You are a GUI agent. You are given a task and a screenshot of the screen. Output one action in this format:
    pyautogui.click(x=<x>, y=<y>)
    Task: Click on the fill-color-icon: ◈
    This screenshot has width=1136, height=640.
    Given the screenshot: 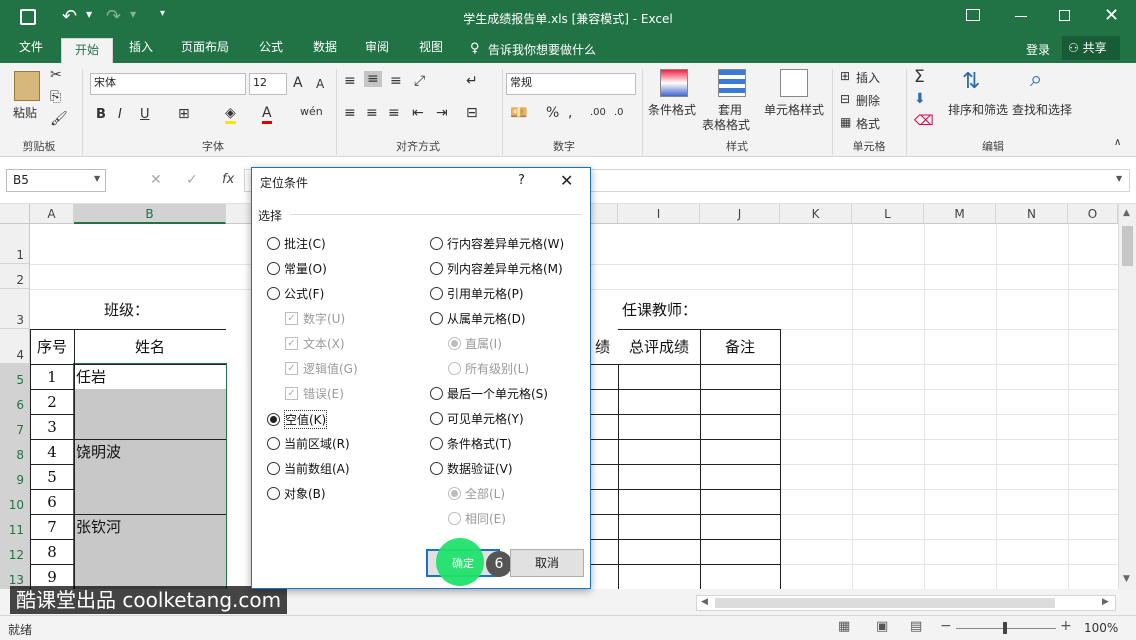 What is the action you would take?
    pyautogui.click(x=230, y=114)
    